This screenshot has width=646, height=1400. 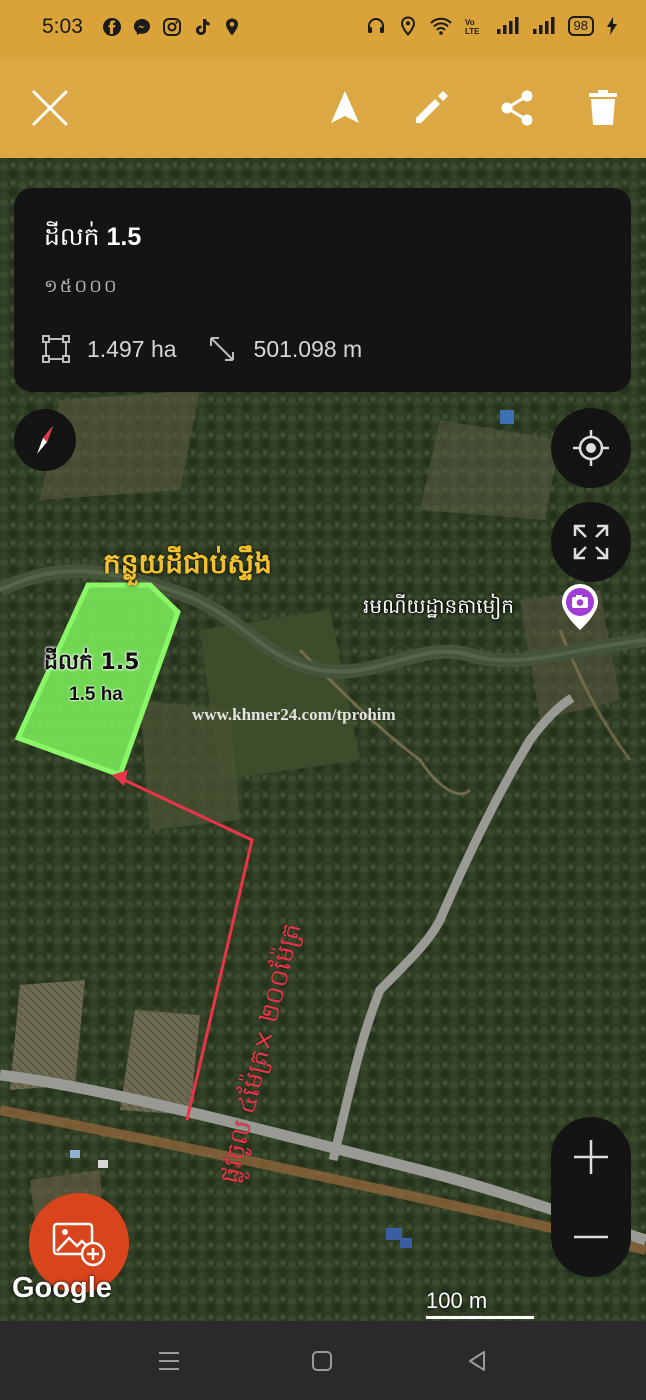 I want to click on instagram-icon, so click(x=172, y=27).